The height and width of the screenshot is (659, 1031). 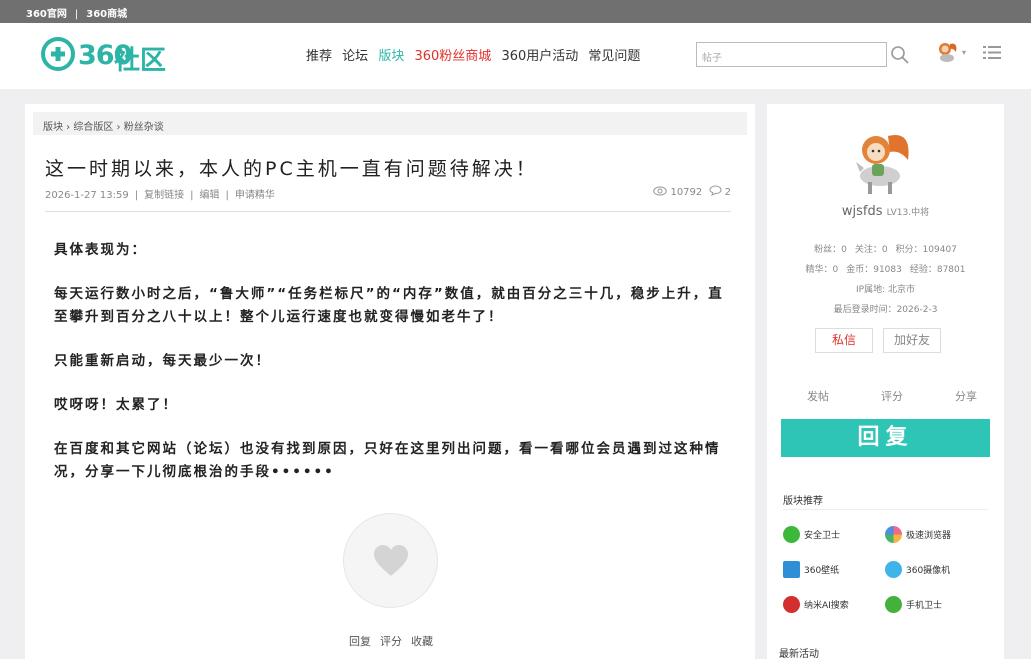 I want to click on post-actions: 回复 评分 收藏, so click(x=395, y=641).